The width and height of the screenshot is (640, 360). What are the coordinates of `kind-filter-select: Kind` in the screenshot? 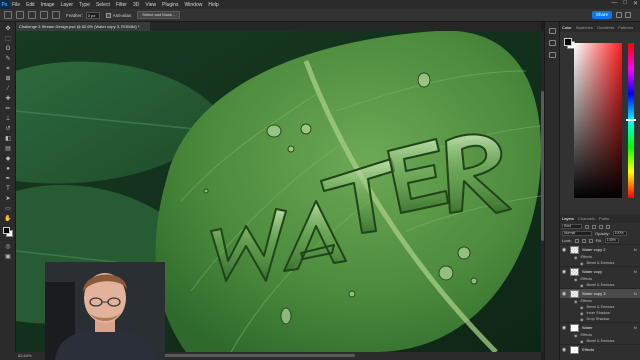 It's located at (572, 226).